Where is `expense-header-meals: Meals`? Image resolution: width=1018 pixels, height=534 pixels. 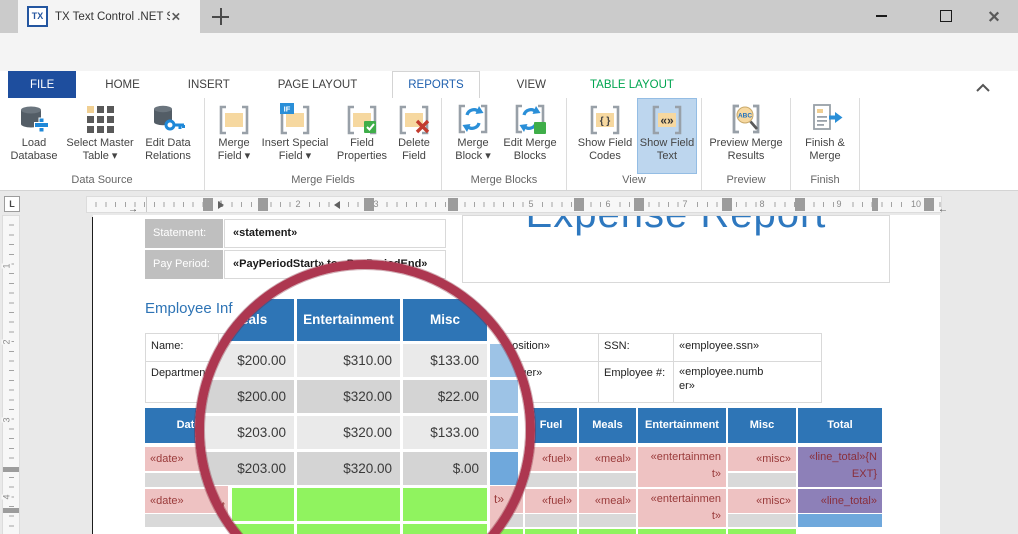
expense-header-meals: Meals is located at coordinates (607, 425).